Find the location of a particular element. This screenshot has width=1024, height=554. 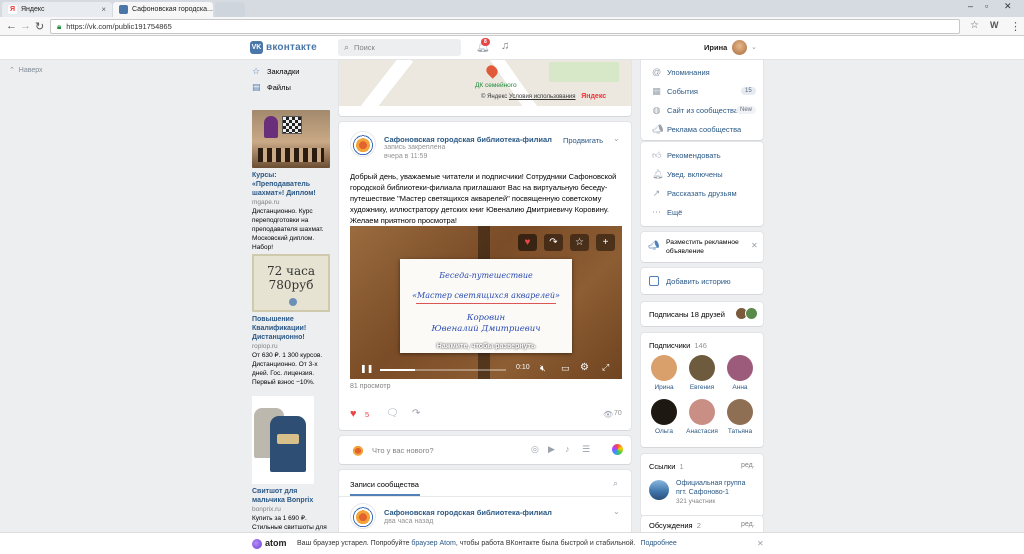

mute-icon: 🔇︎ is located at coordinates (543, 368).